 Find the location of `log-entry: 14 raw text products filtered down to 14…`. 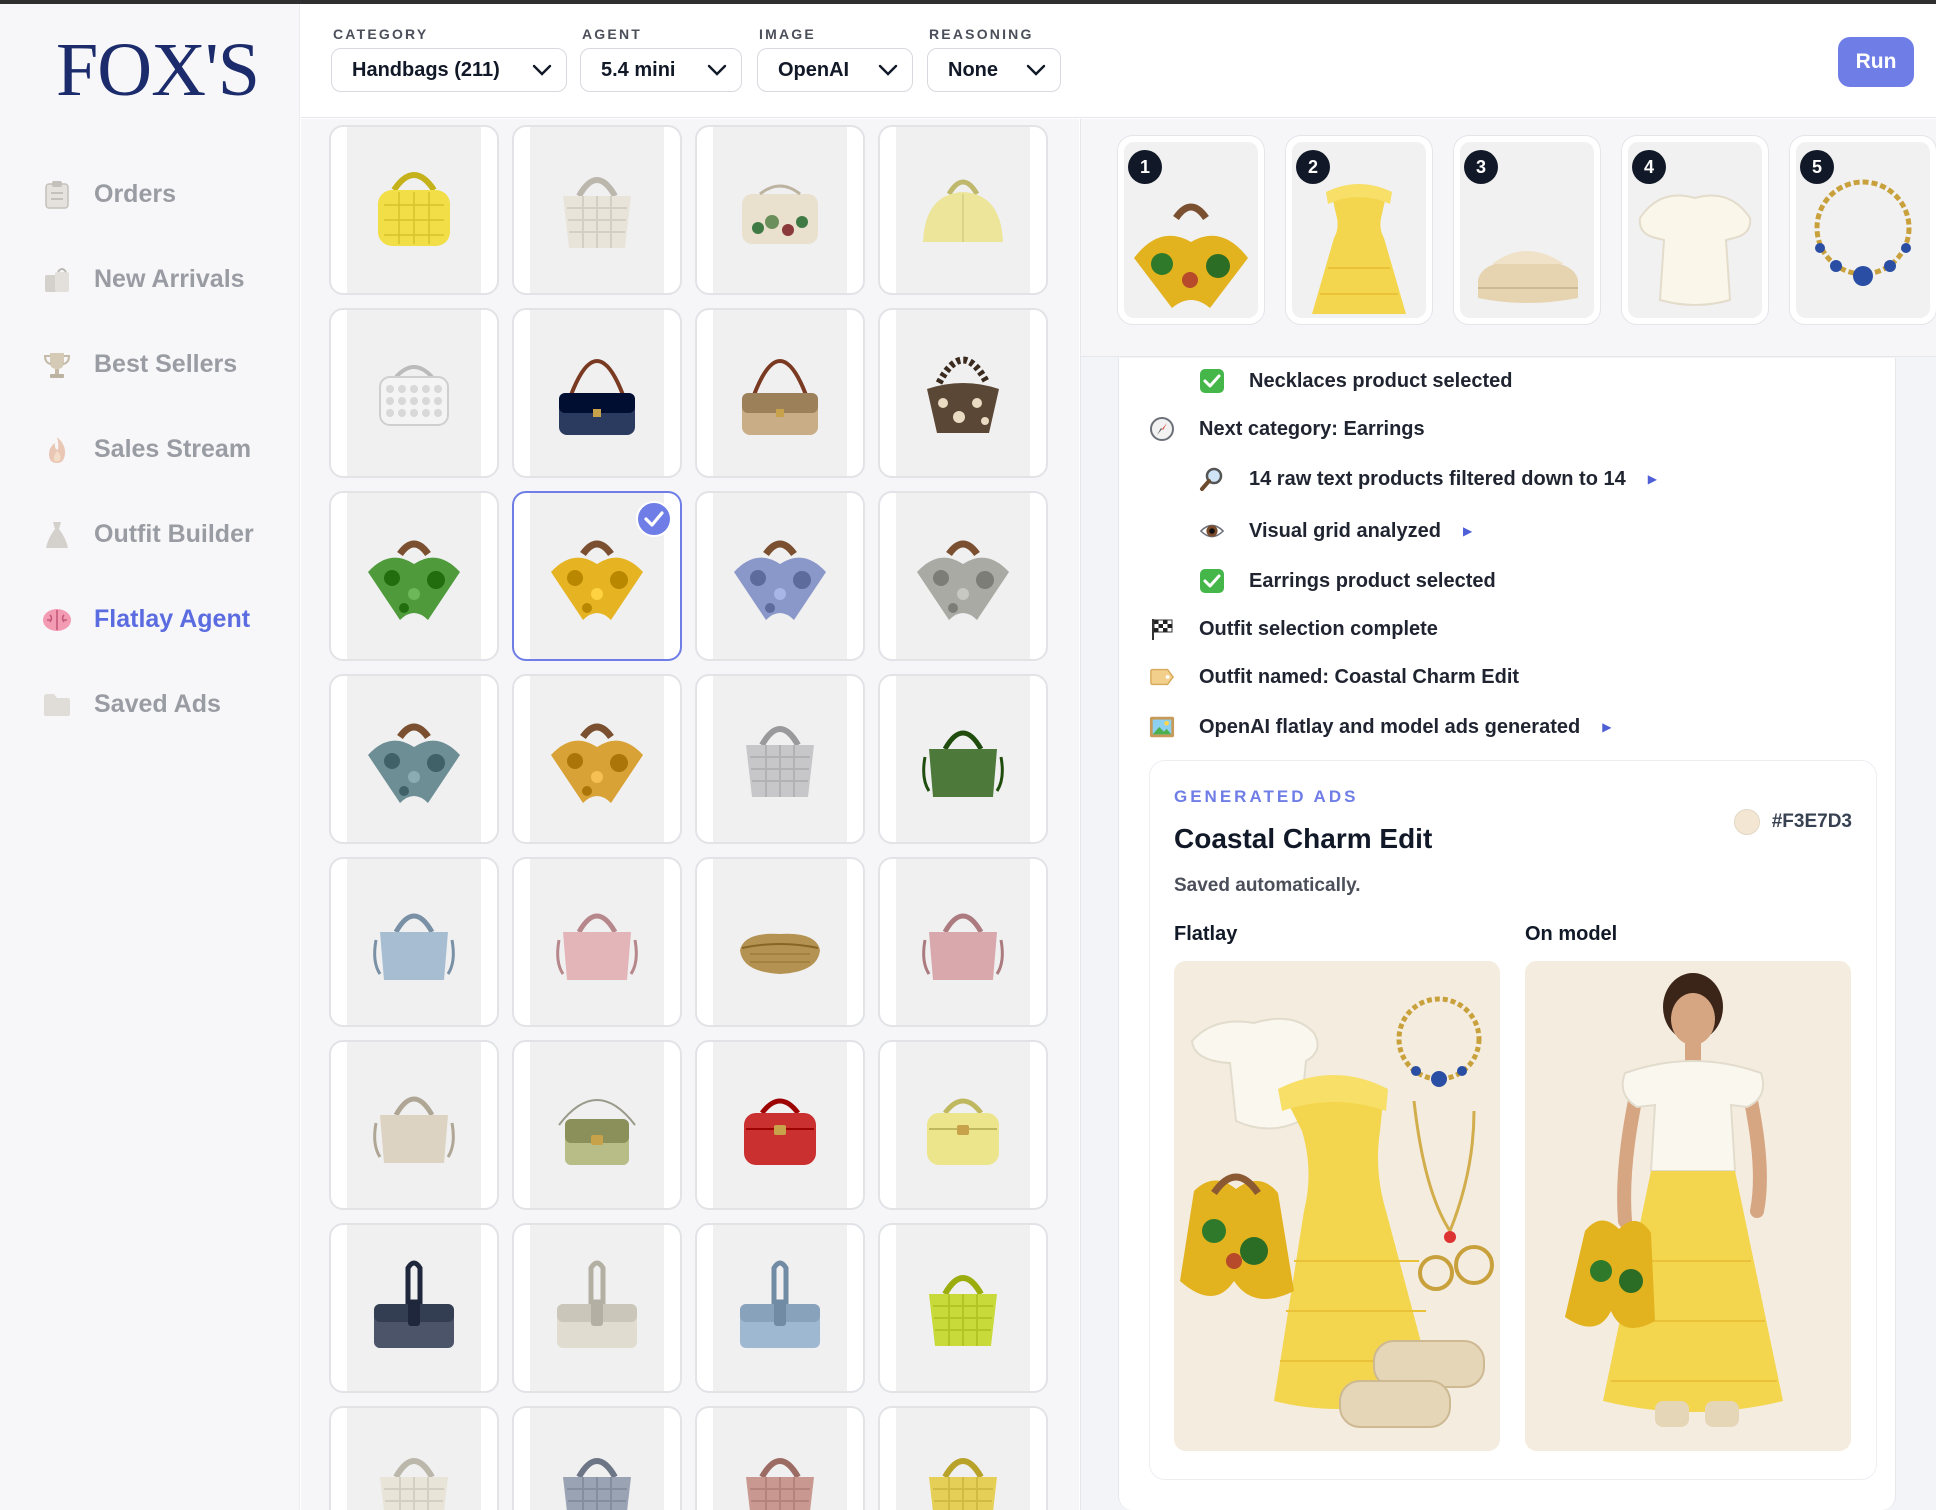

log-entry: 14 raw text products filtered down to 14… is located at coordinates (1428, 479).